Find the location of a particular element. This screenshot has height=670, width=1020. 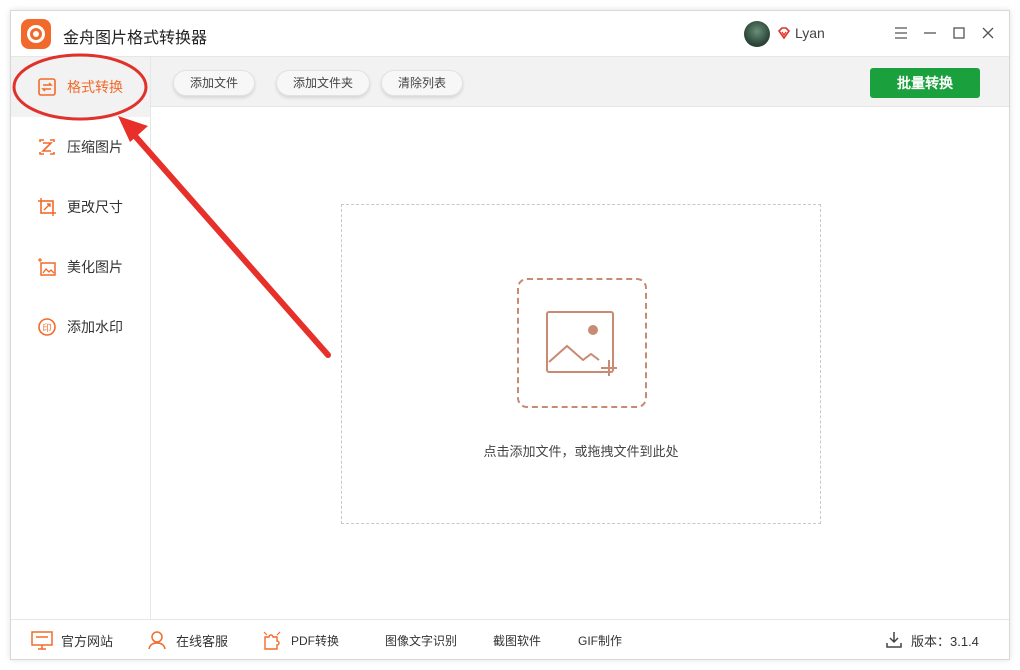

maximize-icon is located at coordinates (959, 33).